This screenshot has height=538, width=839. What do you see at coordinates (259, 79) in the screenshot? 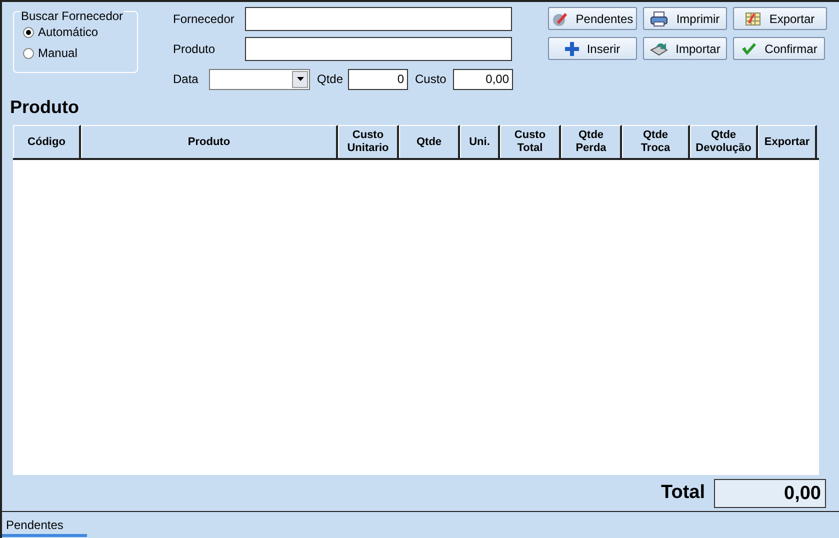
I see `date-dropdown` at bounding box center [259, 79].